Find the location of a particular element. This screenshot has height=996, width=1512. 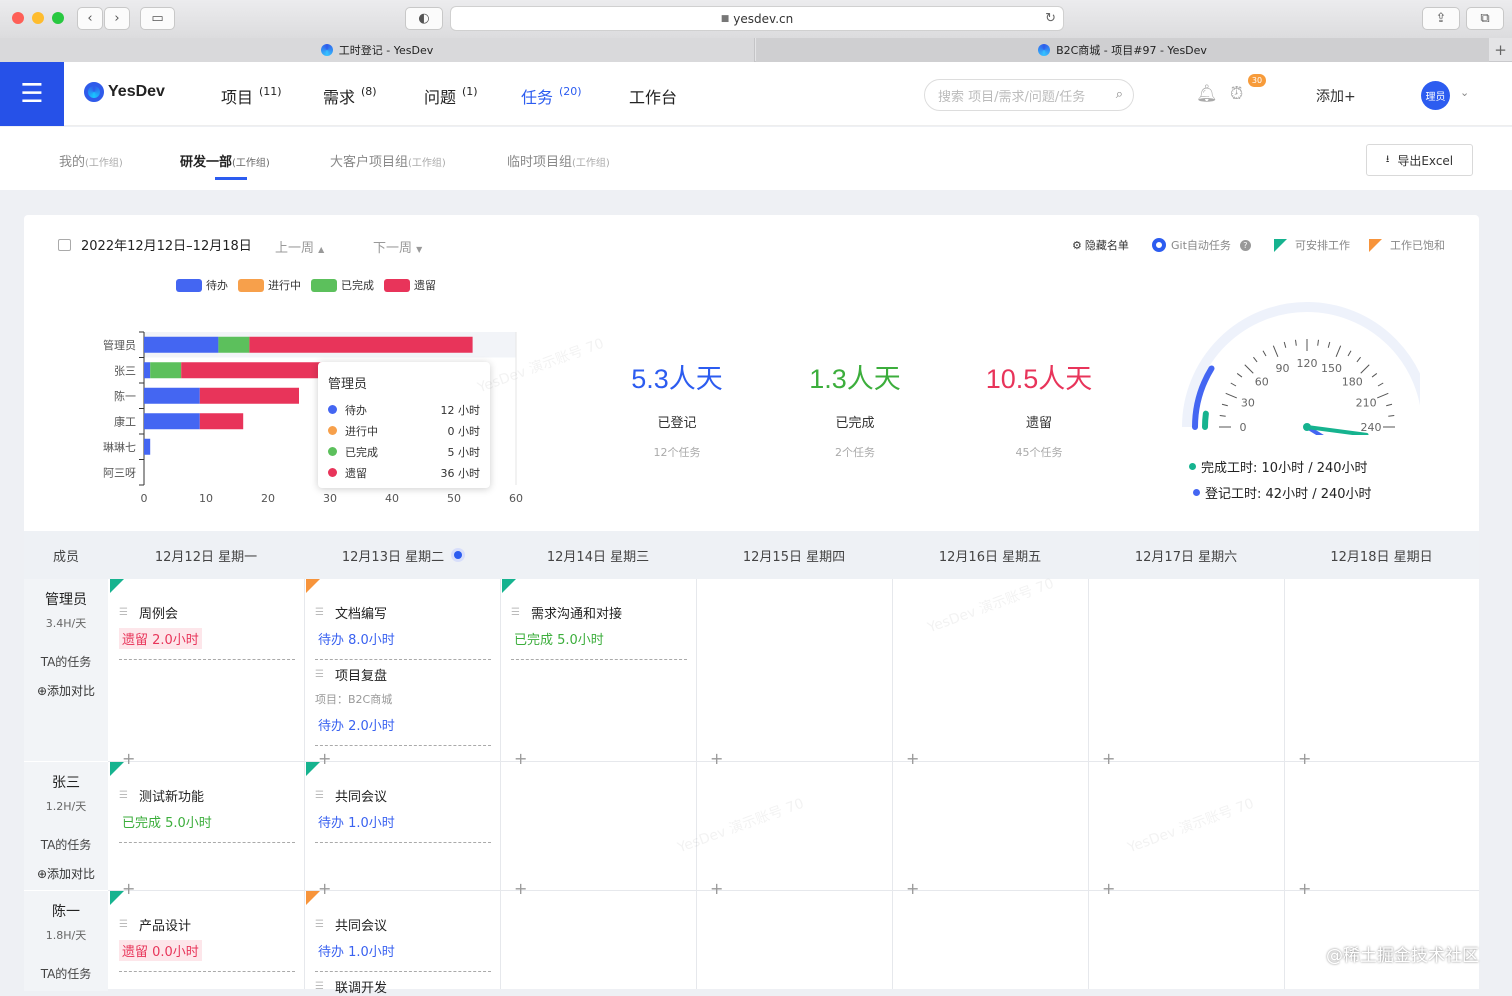

forward-button: › is located at coordinates (117, 18).